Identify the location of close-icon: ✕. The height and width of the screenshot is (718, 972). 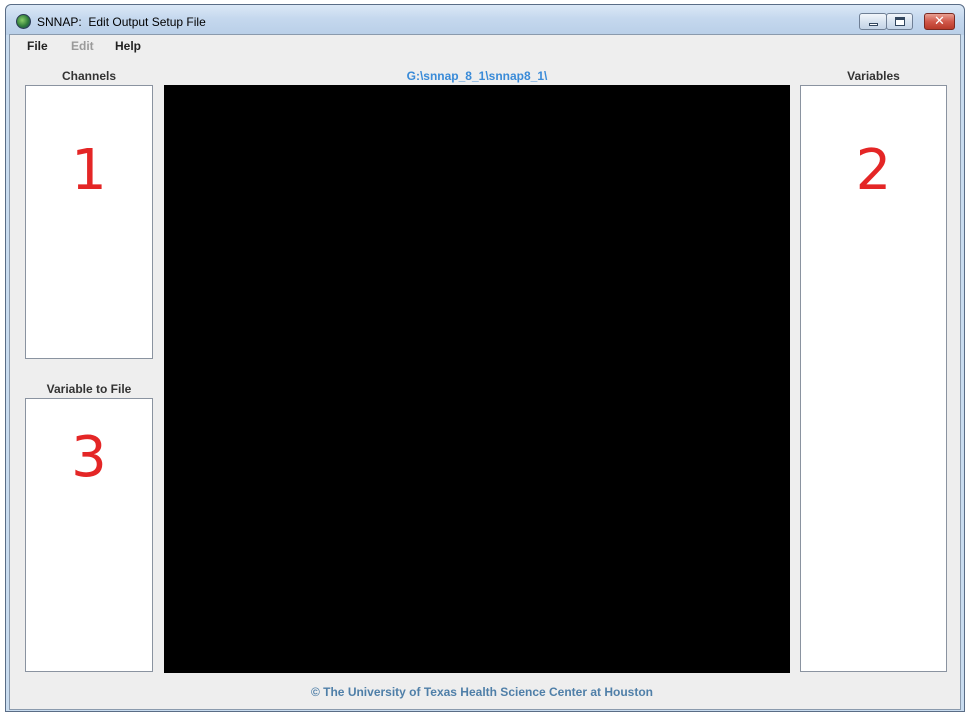
(939, 21).